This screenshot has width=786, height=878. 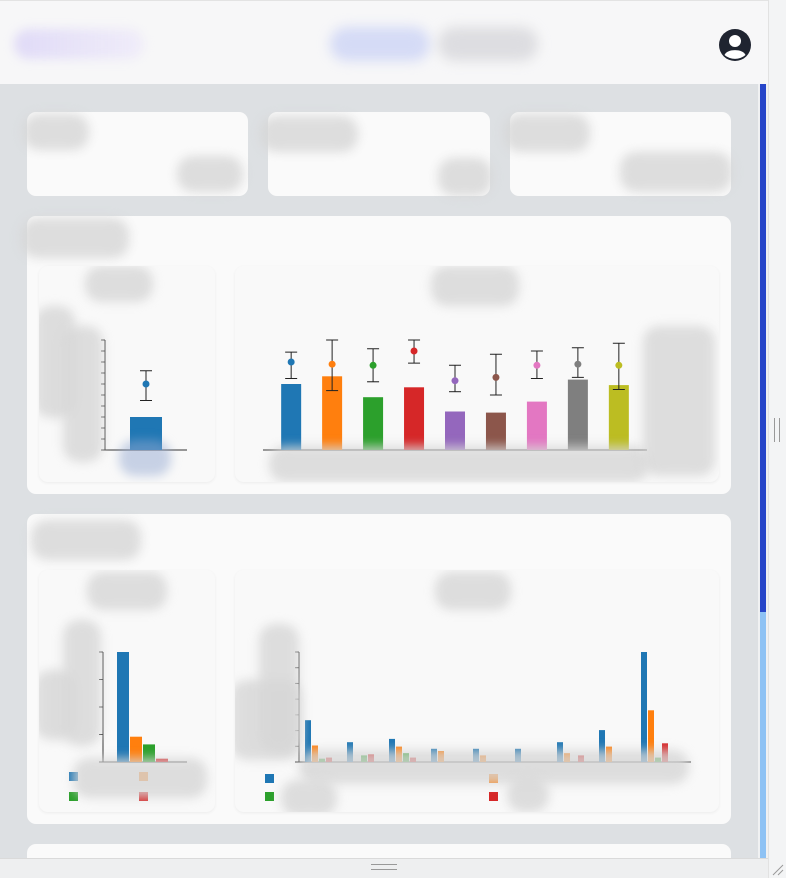 I want to click on chart-1-xtick-labels, so click(x=145, y=458).